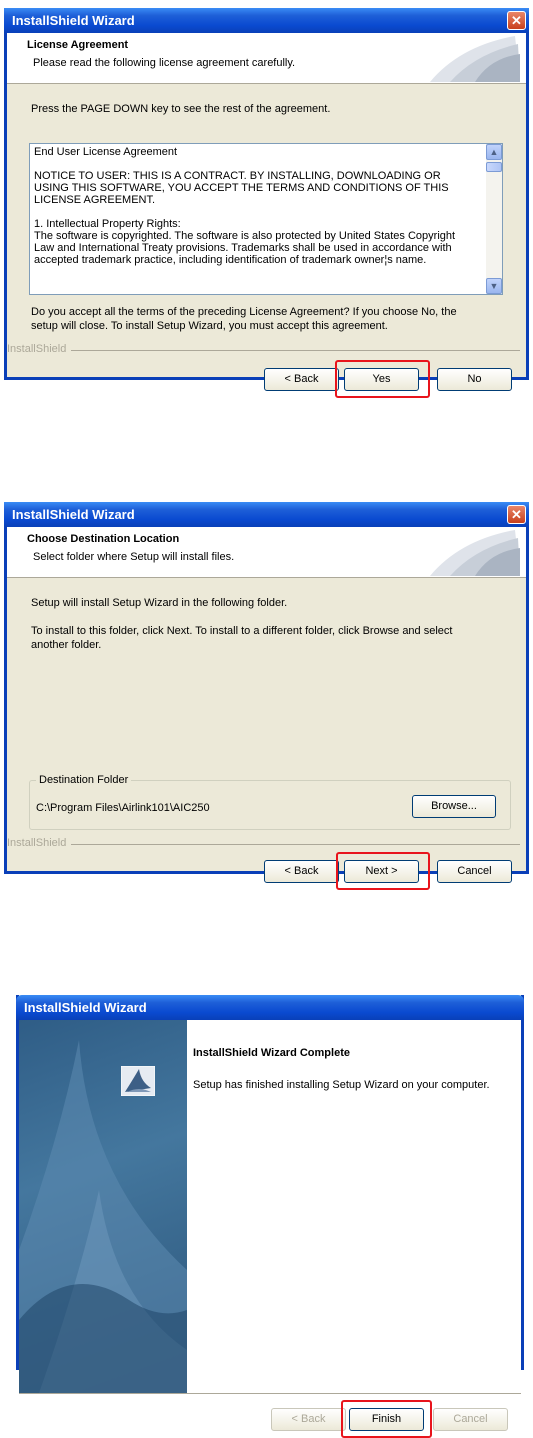 This screenshot has width=533, height=1438. Describe the element at coordinates (123, 808) in the screenshot. I see `folder-path: C:\Program Files\Airlink101\AIC250` at that location.